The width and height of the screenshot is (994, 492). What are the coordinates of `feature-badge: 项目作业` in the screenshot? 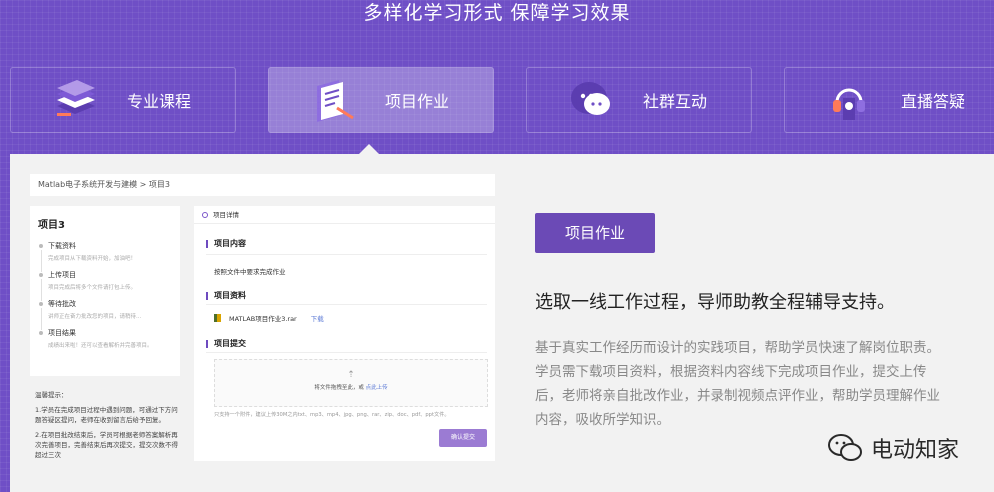 It's located at (595, 233).